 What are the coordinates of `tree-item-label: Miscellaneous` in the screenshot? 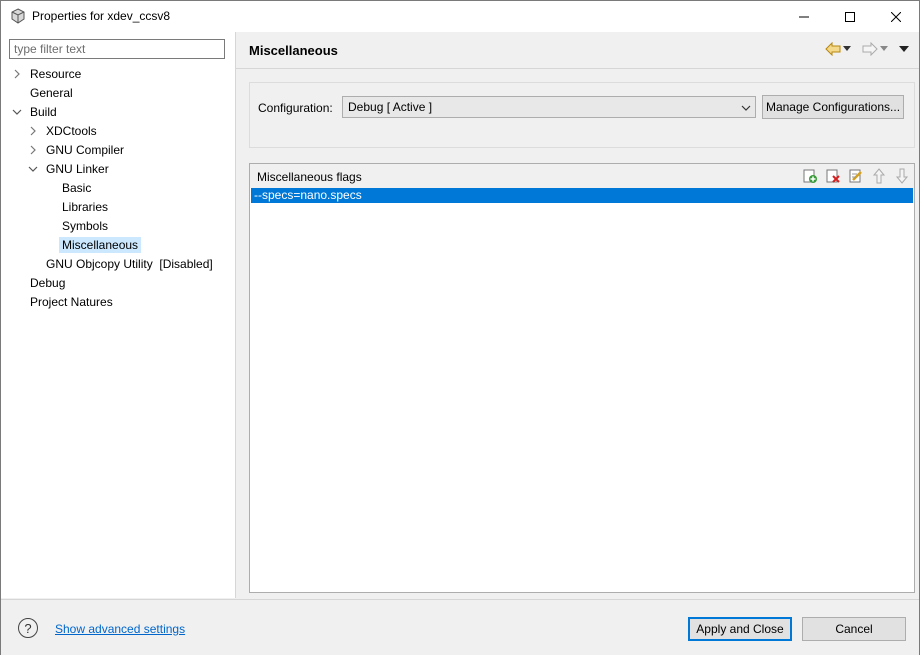 It's located at (100, 244).